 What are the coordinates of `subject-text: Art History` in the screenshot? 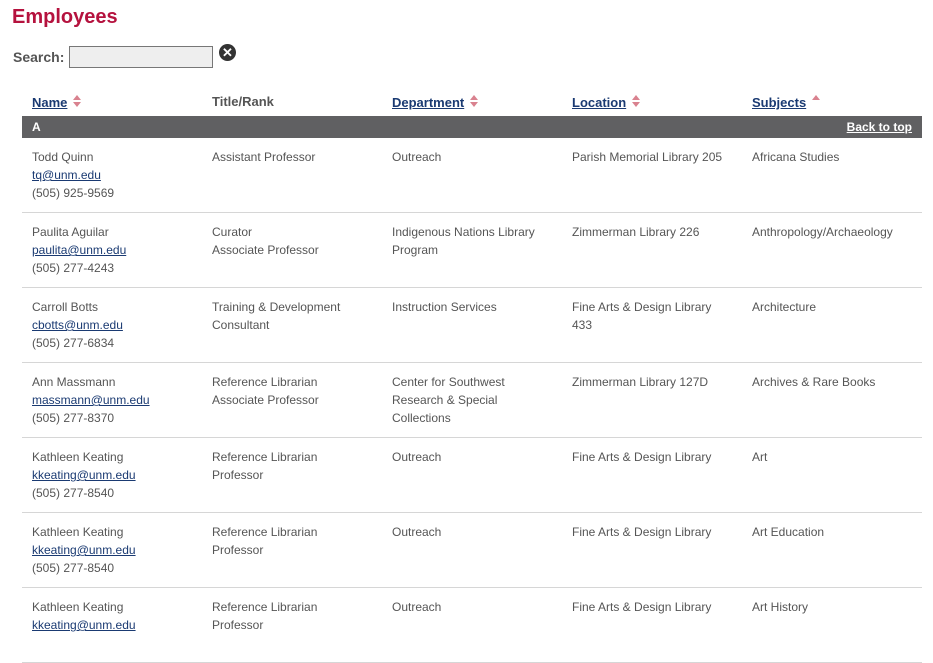 It's located at (780, 607).